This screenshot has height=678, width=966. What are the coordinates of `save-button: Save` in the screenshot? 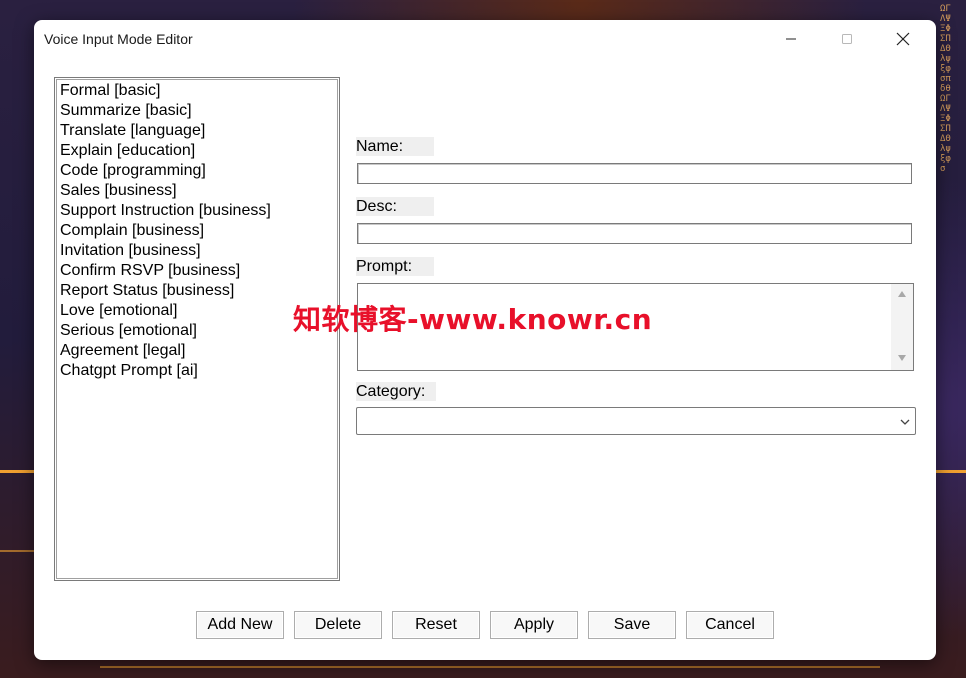 It's located at (632, 625).